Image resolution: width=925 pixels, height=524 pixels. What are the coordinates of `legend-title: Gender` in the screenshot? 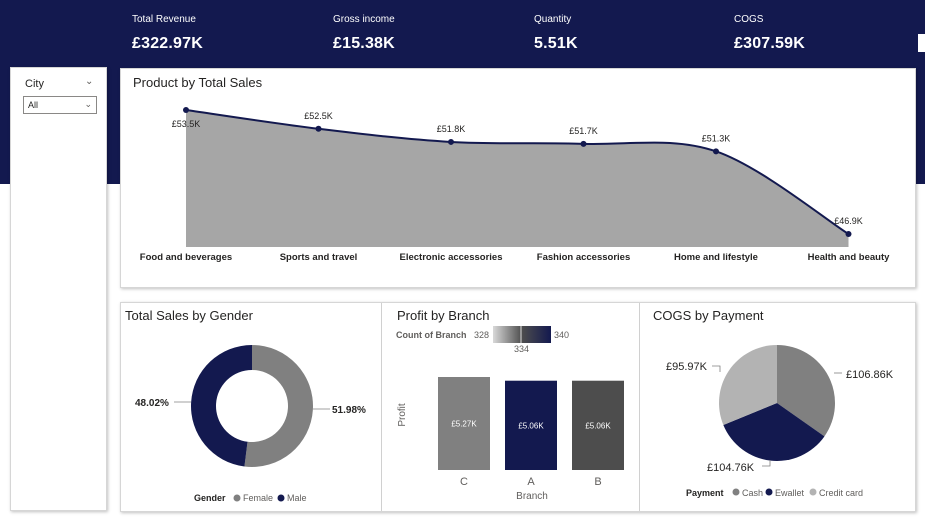 It's located at (210, 498).